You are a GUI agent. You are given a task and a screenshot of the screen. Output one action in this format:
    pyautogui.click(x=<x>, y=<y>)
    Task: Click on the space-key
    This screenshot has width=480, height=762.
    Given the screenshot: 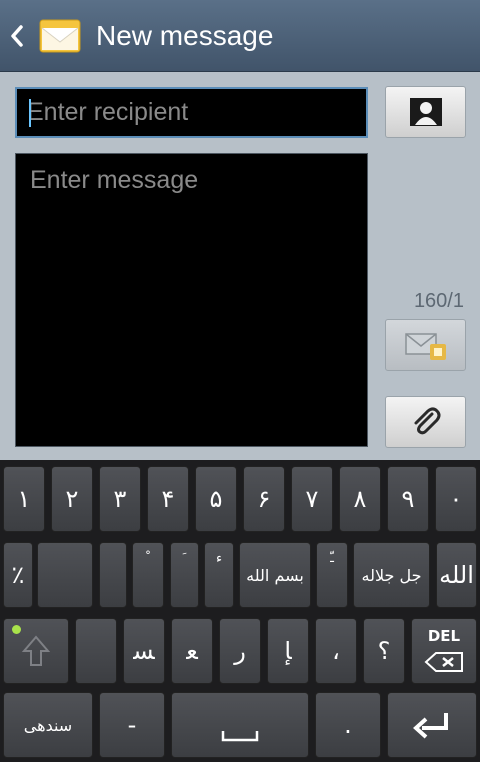 What is the action you would take?
    pyautogui.click(x=240, y=725)
    